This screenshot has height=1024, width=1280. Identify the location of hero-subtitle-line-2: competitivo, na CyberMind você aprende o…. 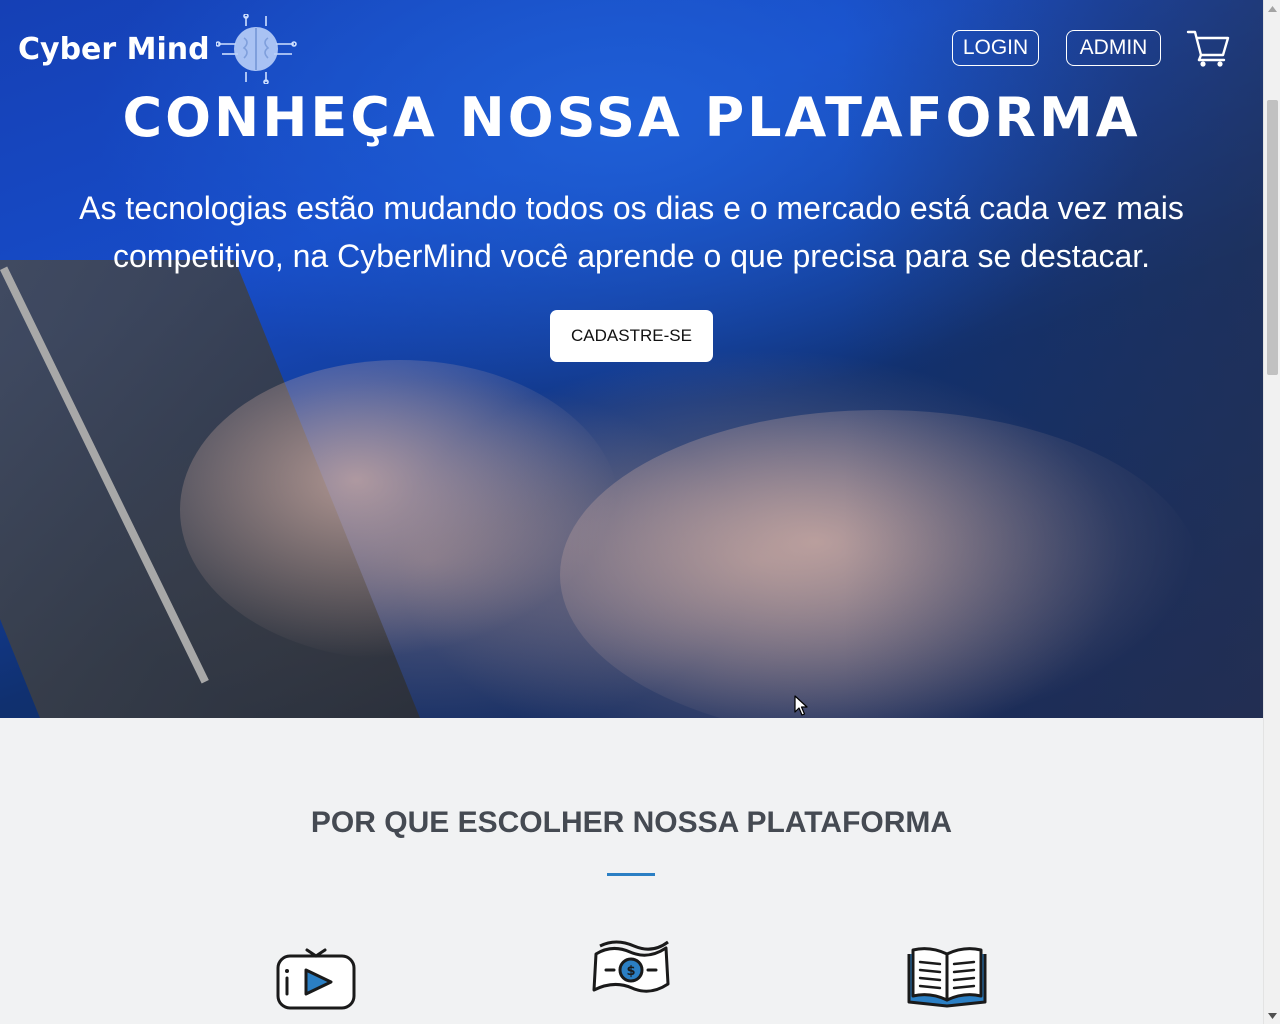
(631, 256).